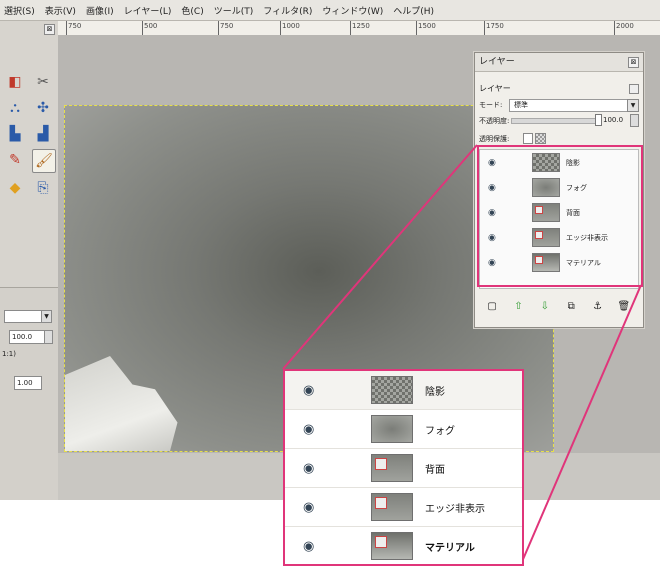  What do you see at coordinates (290, 28) in the screenshot?
I see `ruler-tick: 1000` at bounding box center [290, 28].